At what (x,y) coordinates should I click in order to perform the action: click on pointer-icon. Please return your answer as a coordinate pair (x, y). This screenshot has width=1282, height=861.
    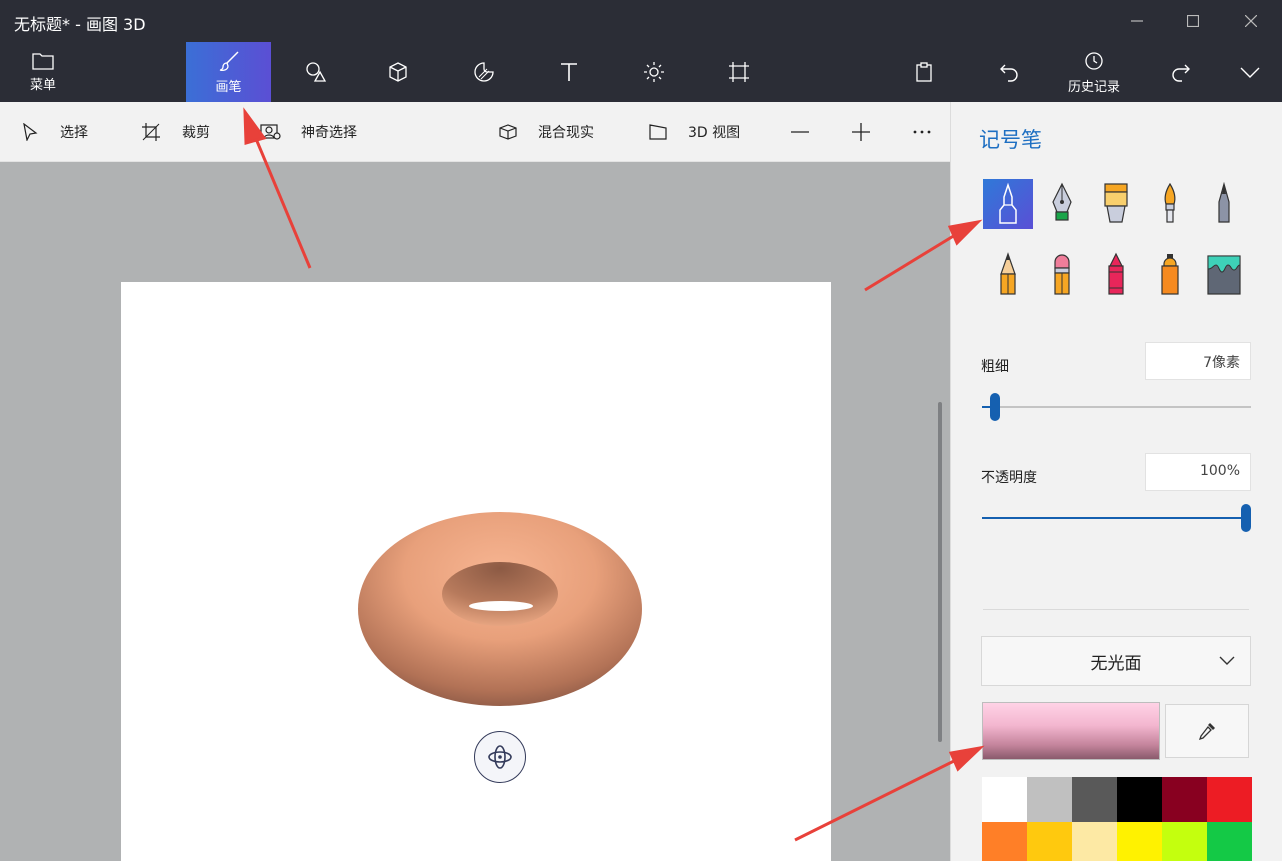
    Looking at the image, I should click on (30, 132).